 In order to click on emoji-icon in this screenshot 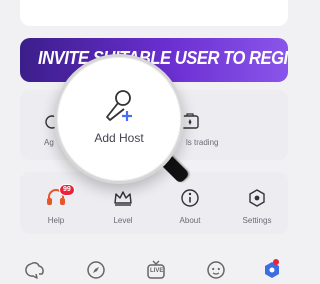, I will do `click(216, 270)`.